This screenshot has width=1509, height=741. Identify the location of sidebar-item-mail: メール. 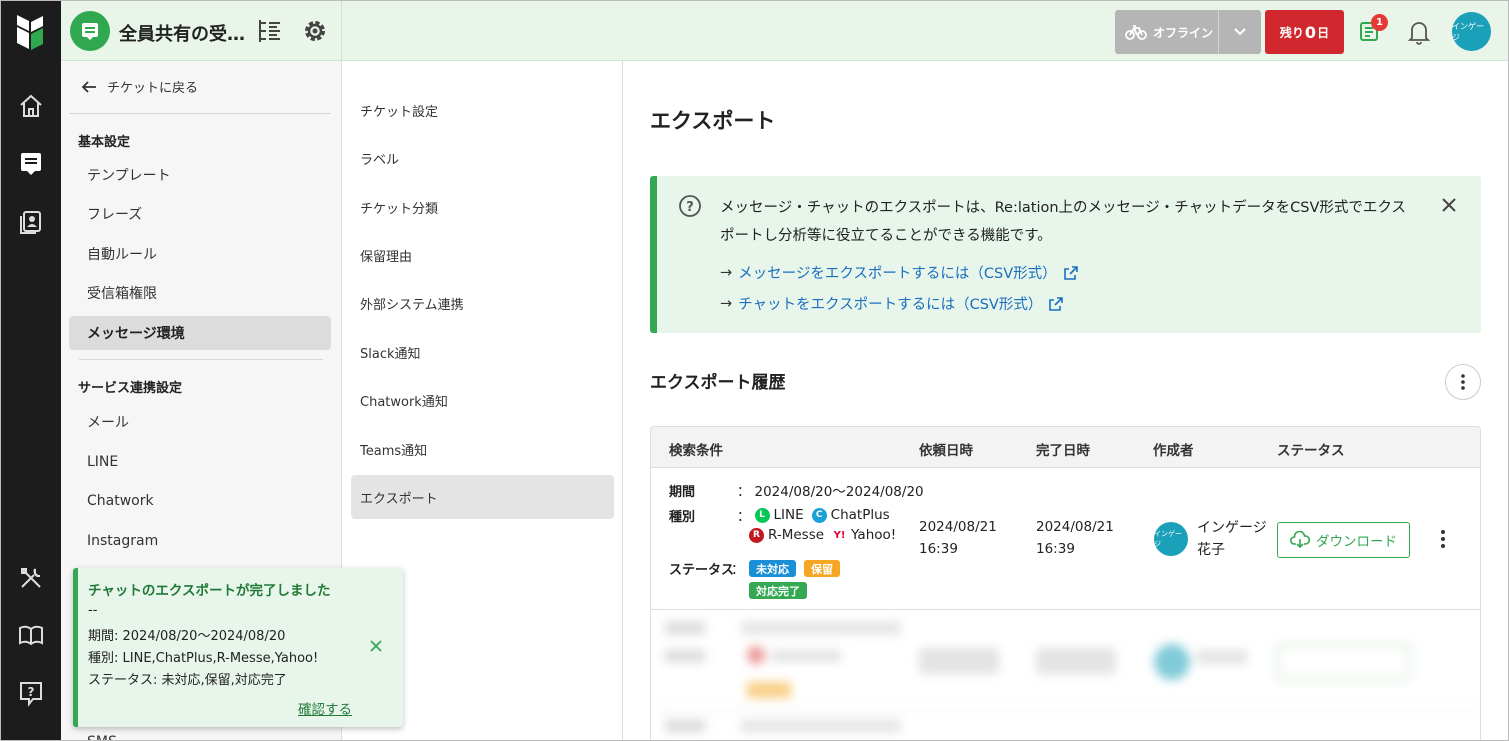
(200, 422).